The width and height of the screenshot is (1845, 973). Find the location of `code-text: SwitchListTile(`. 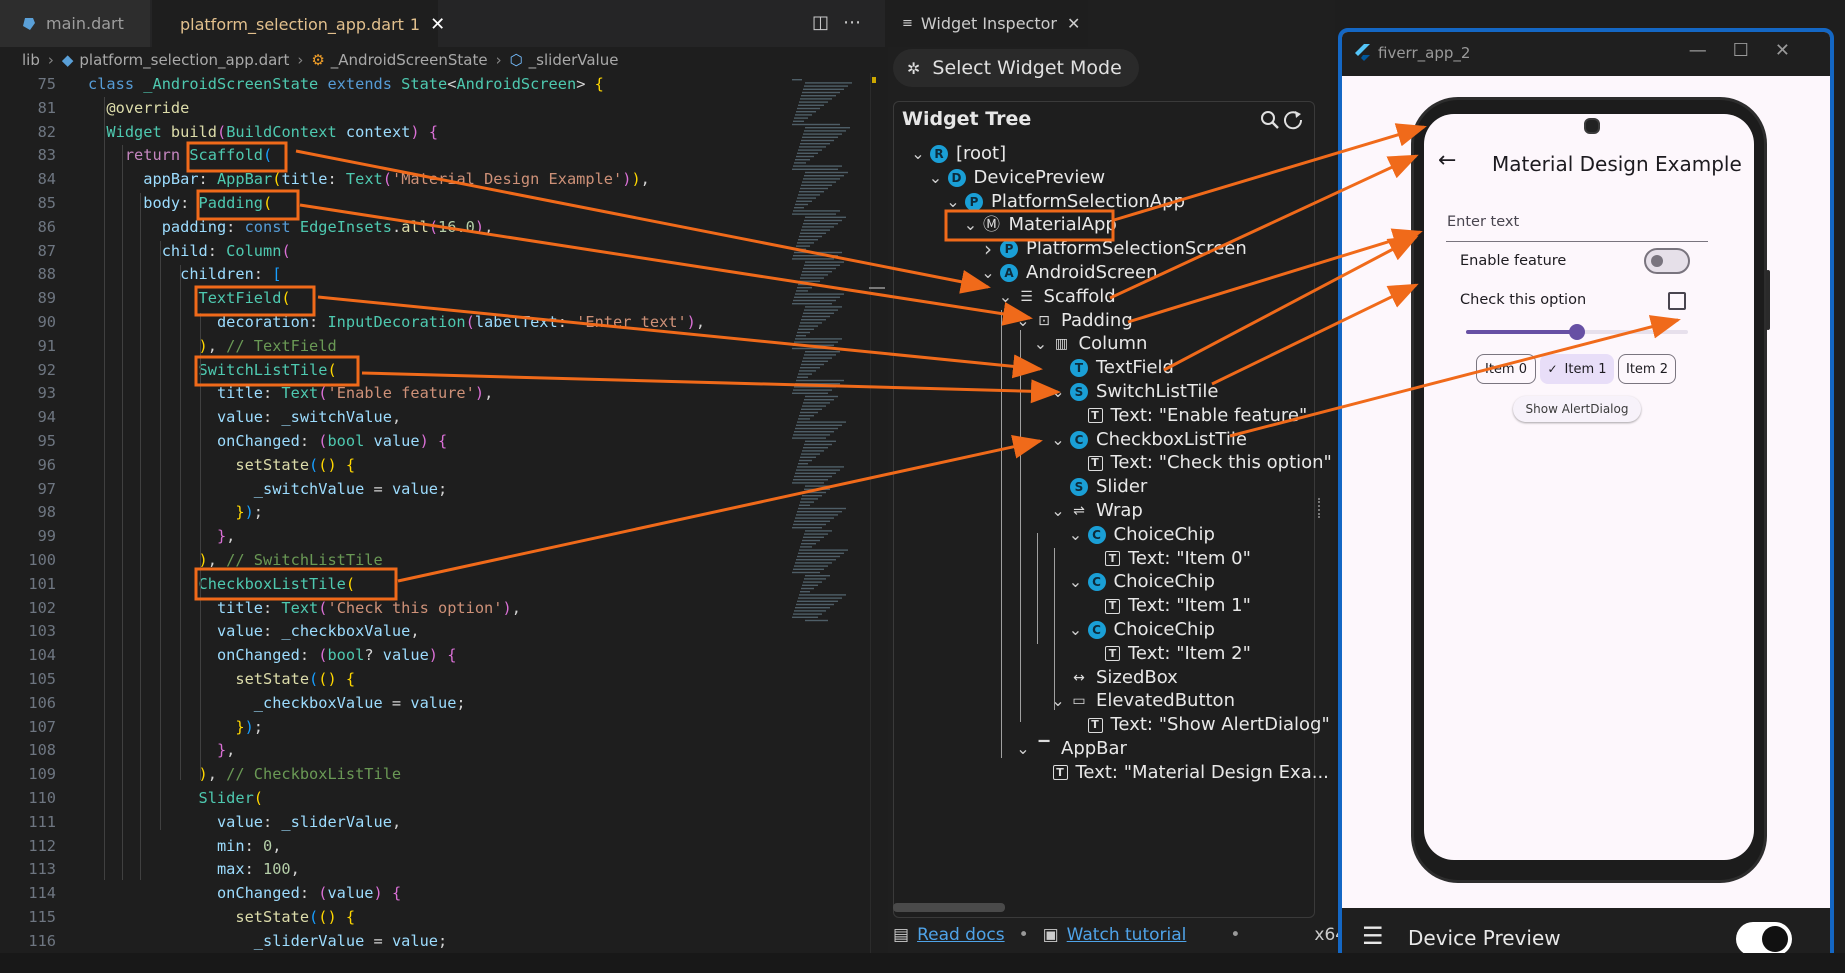

code-text: SwitchListTile( is located at coordinates (267, 369).